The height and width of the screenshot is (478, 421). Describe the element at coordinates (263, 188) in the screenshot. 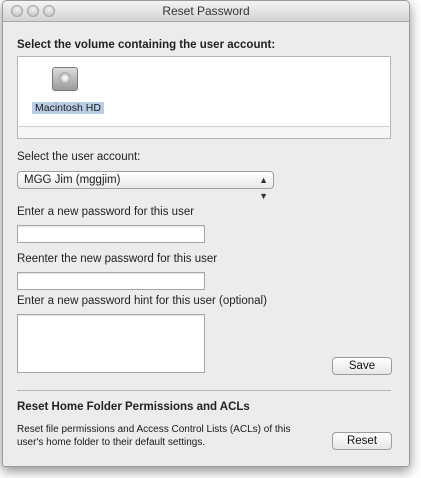

I see `popup-arrows-icon: ▲ ▼` at that location.